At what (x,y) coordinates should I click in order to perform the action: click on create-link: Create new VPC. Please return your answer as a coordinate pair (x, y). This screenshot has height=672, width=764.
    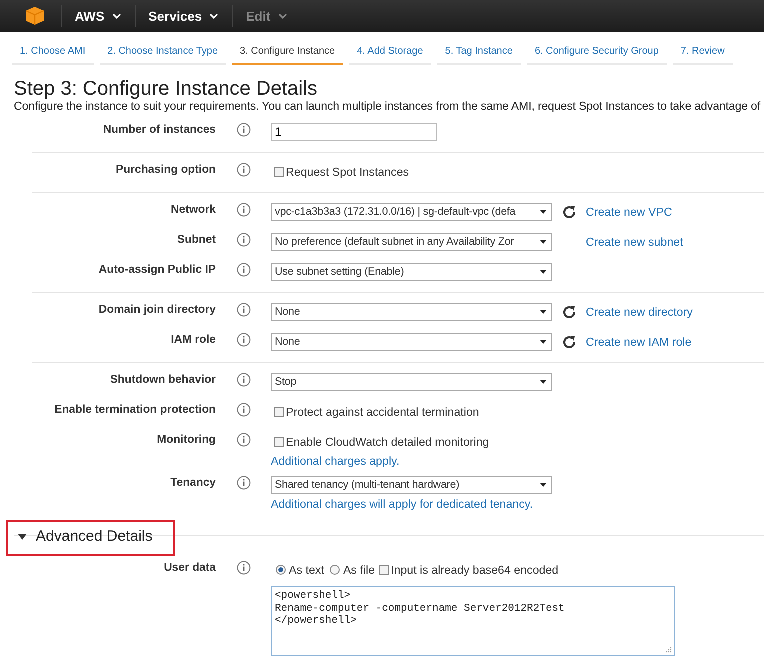
    Looking at the image, I should click on (629, 212).